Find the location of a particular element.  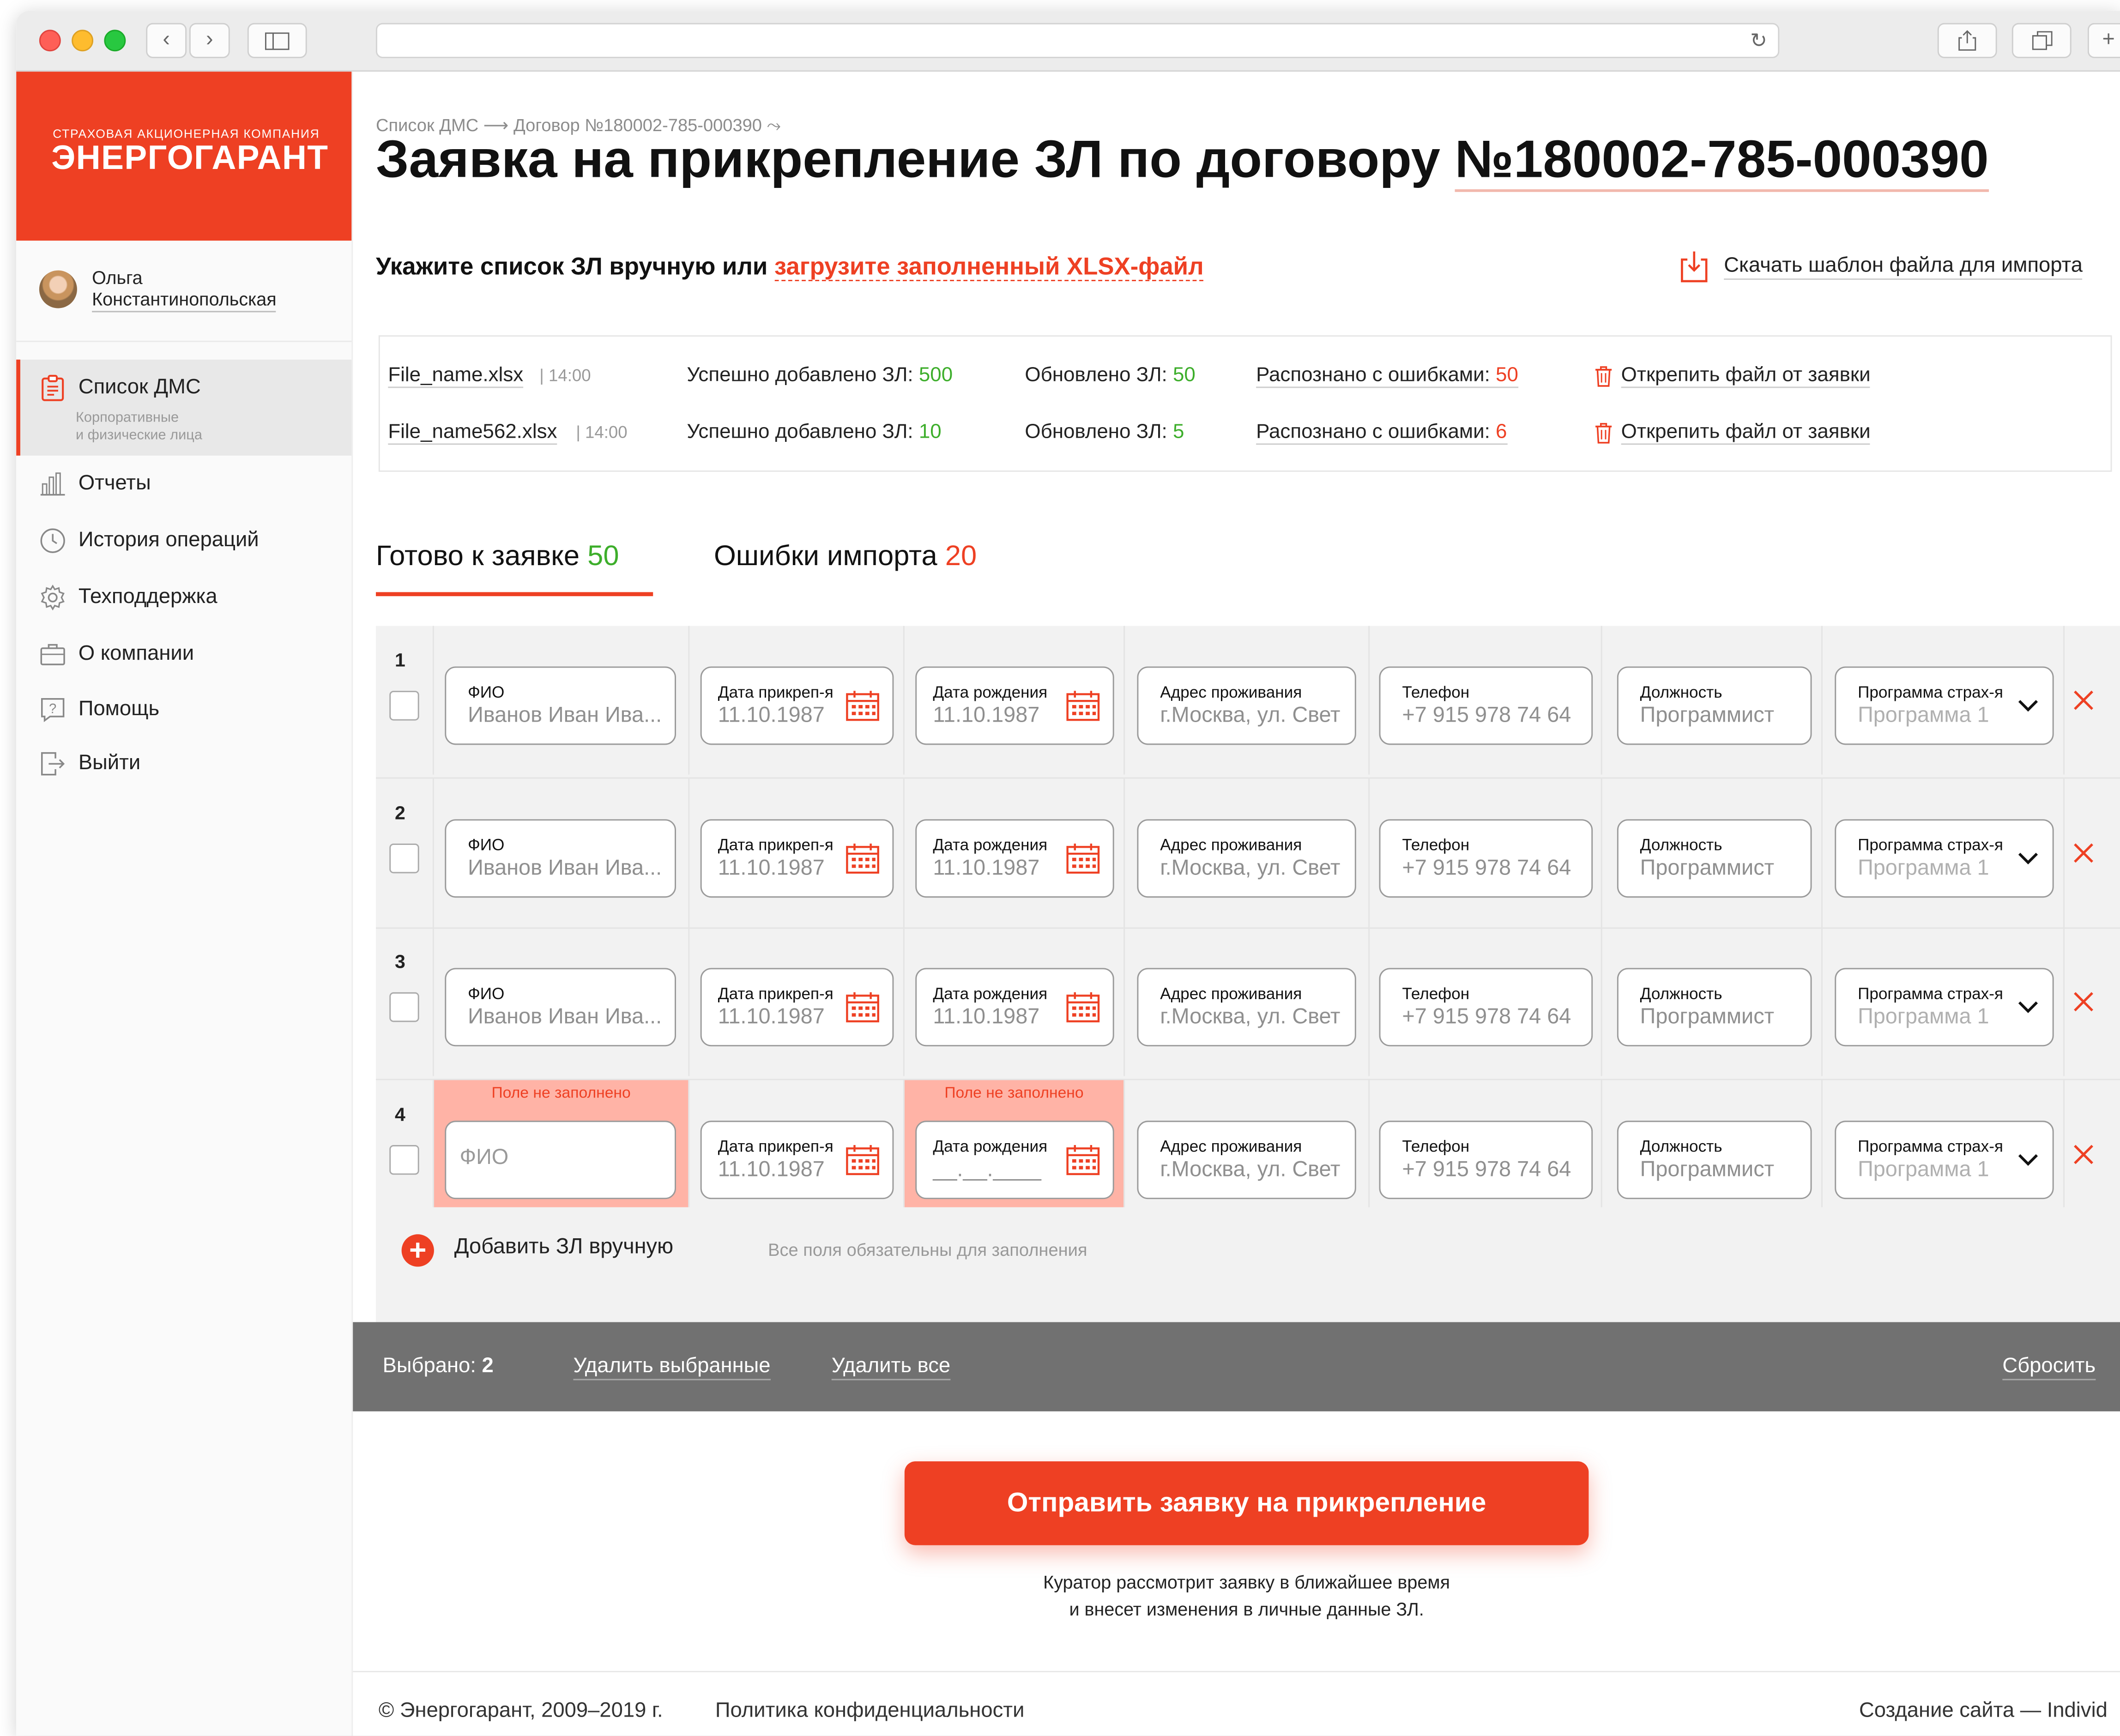

delete-all-button: Удалить все is located at coordinates (891, 1368).